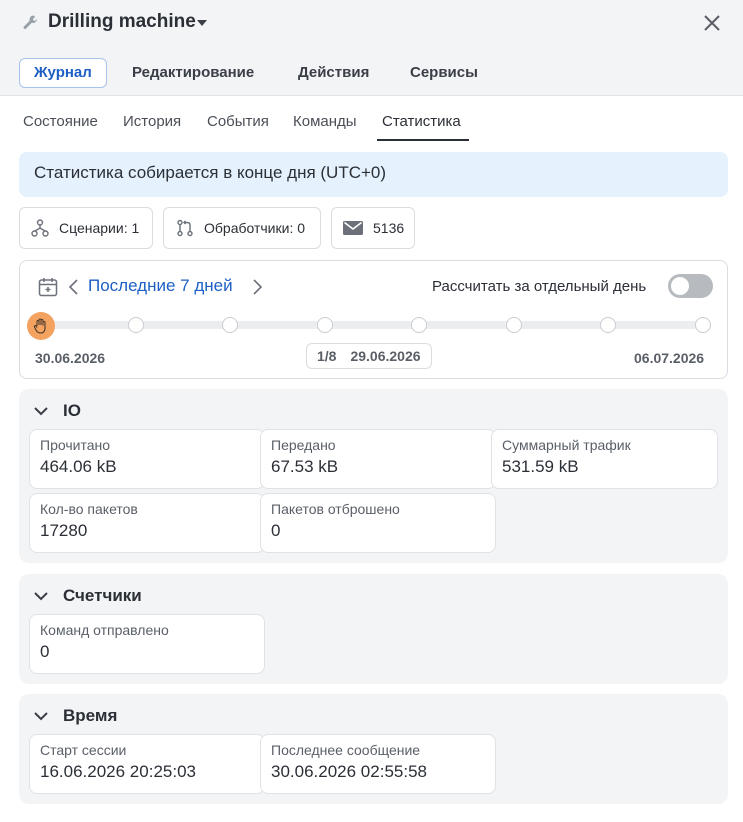 The height and width of the screenshot is (822, 743). I want to click on calendar-icon, so click(48, 287).